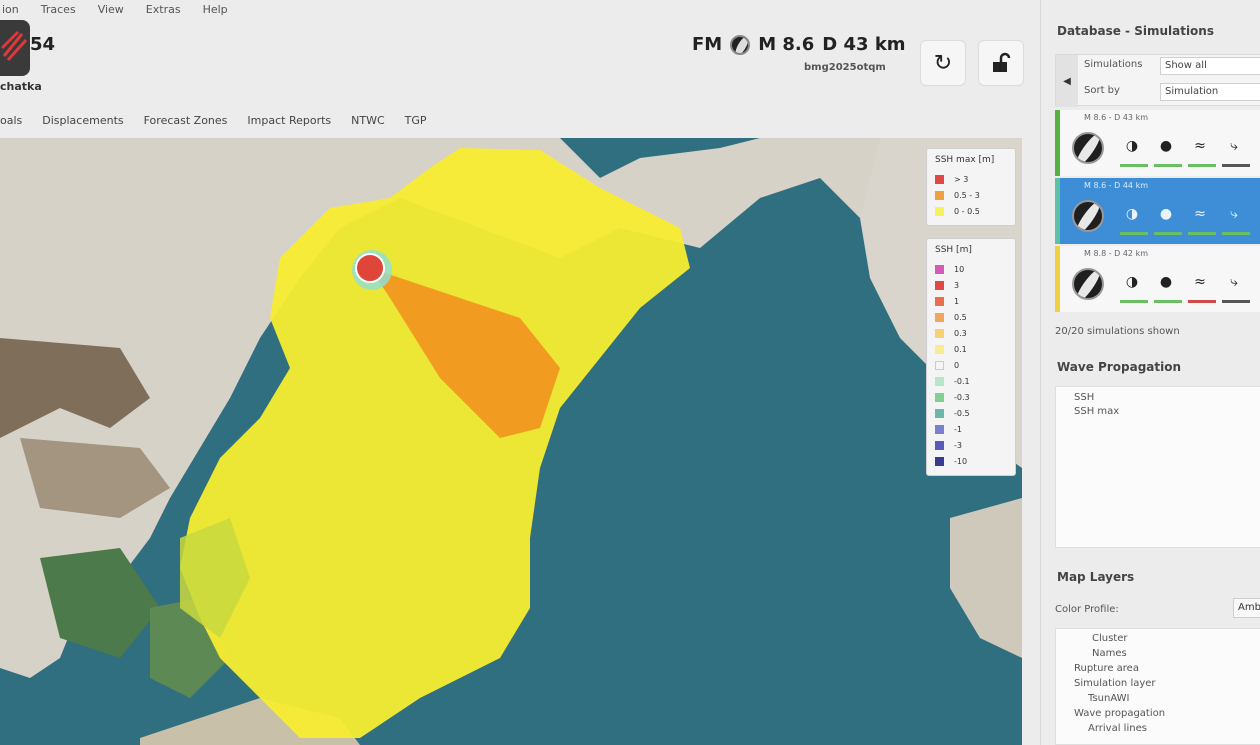  What do you see at coordinates (957, 365) in the screenshot?
I see `legend-label: 0` at bounding box center [957, 365].